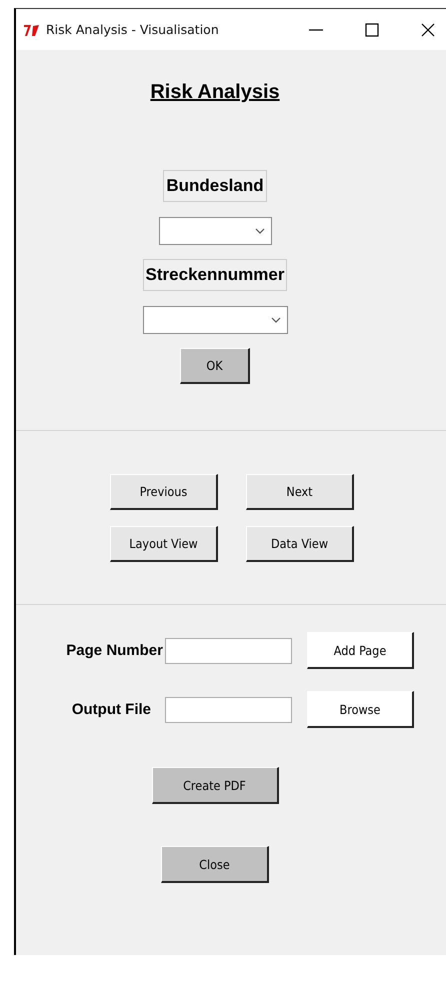 The height and width of the screenshot is (983, 446). What do you see at coordinates (215, 92) in the screenshot?
I see `heading: Risk Analysis` at bounding box center [215, 92].